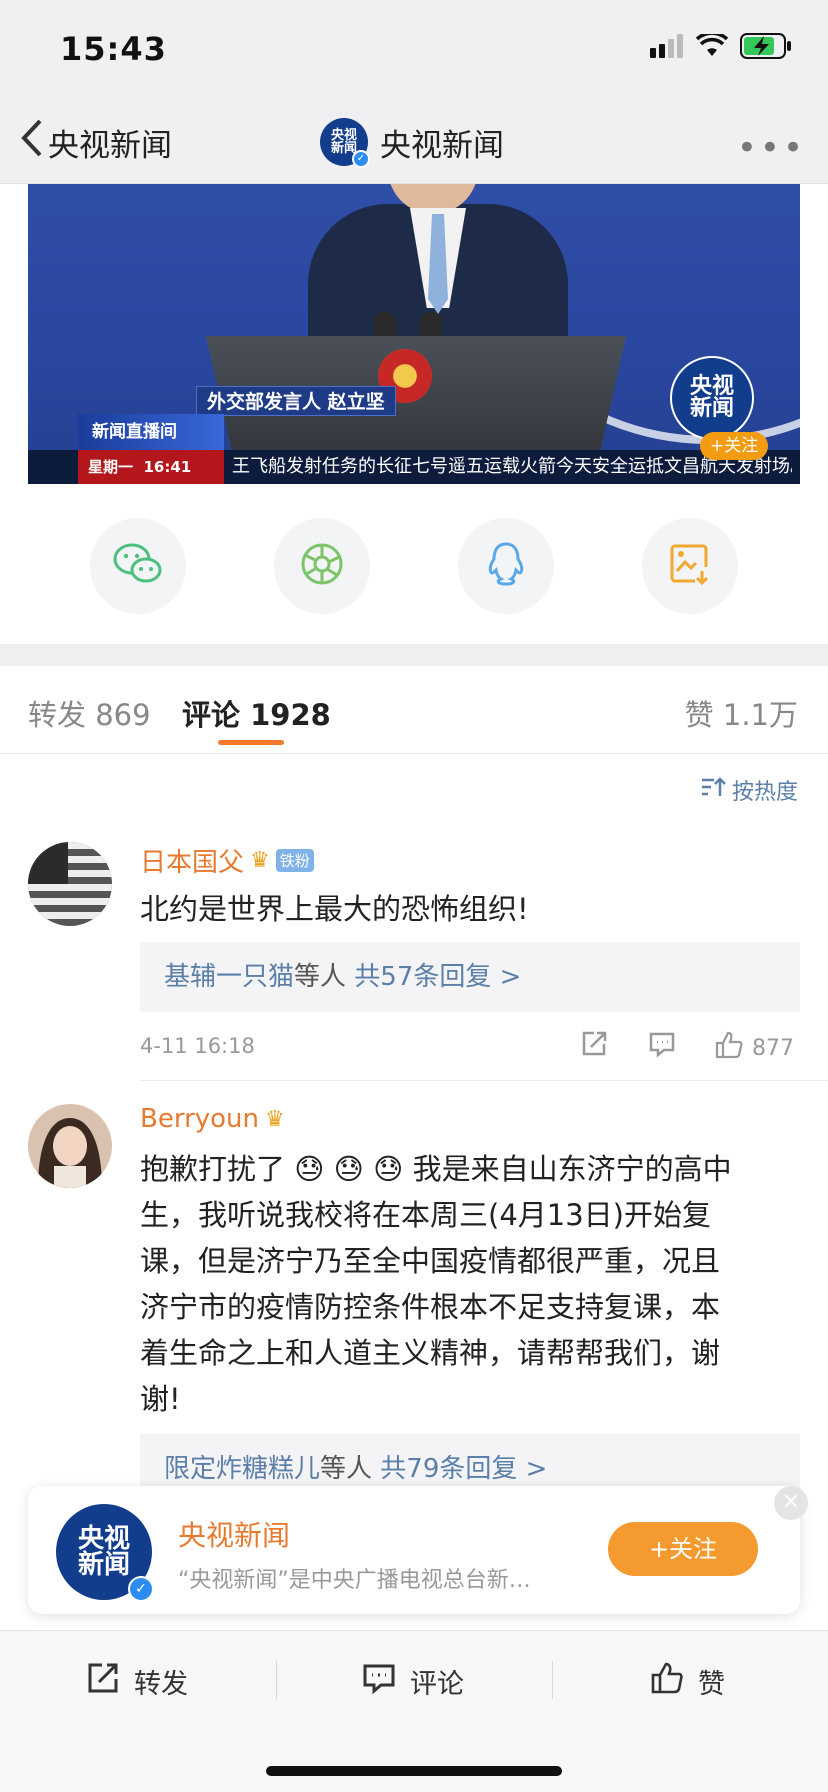  I want to click on live-program-label: 新闻直播间, so click(151, 432).